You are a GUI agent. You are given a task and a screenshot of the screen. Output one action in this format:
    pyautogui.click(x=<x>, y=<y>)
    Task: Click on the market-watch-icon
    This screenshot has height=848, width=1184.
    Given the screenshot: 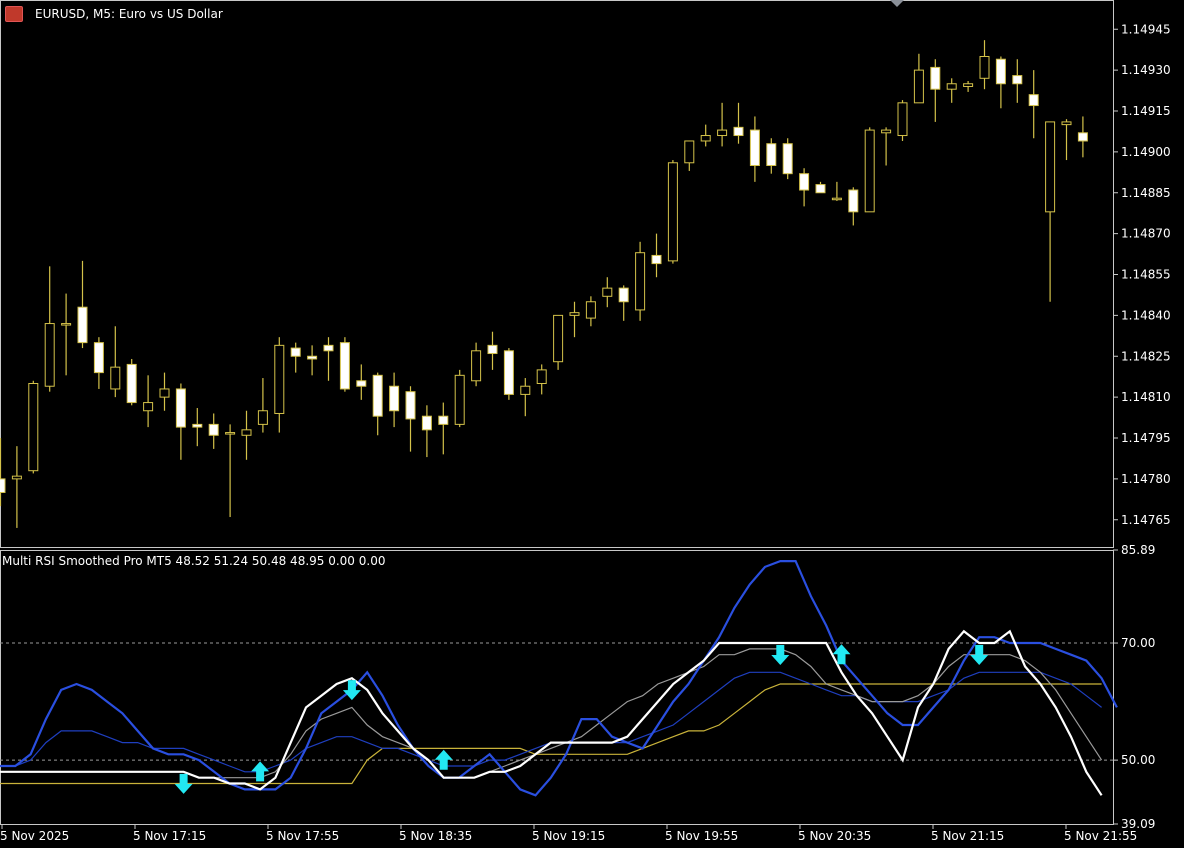 What is the action you would take?
    pyautogui.click(x=14, y=14)
    